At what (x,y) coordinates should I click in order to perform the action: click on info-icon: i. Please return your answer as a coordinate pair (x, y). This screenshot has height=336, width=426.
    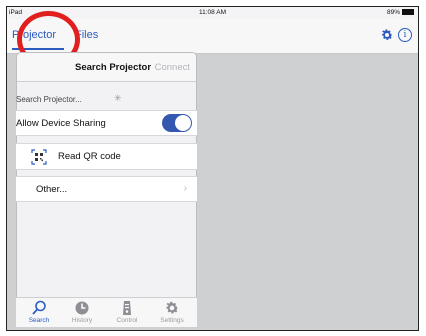
    Looking at the image, I should click on (405, 35).